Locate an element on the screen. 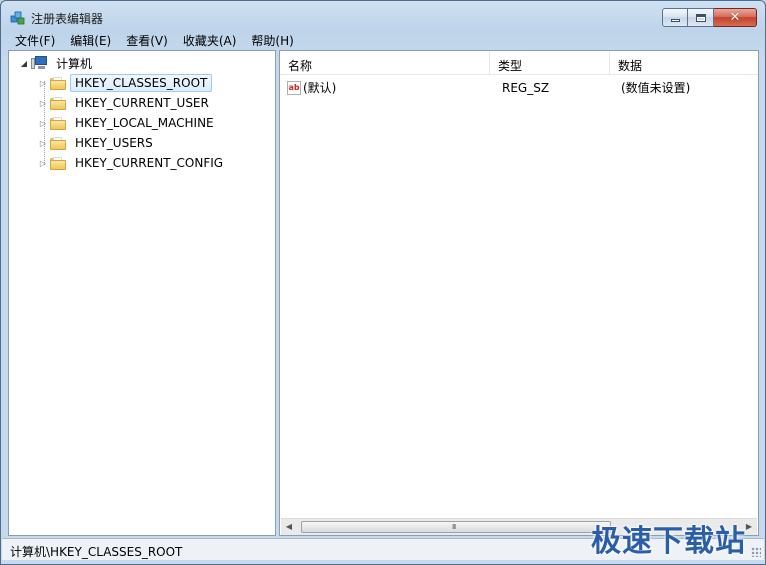 This screenshot has width=766, height=565. close-icon: ✕ is located at coordinates (735, 17).